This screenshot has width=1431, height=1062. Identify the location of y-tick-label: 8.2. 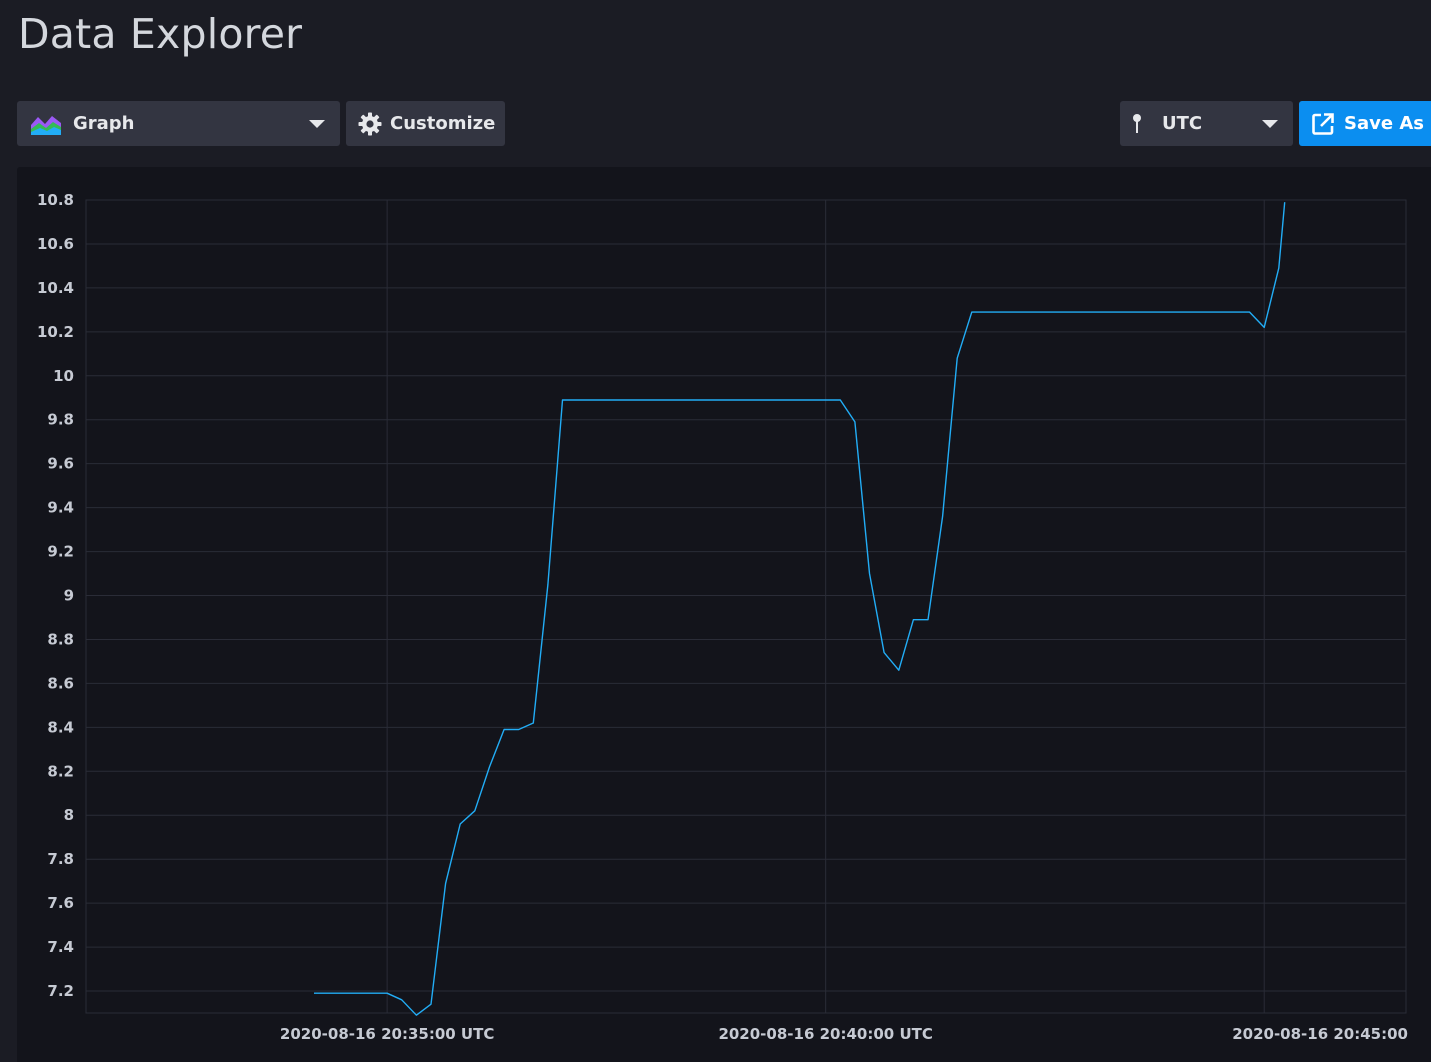
(60, 771).